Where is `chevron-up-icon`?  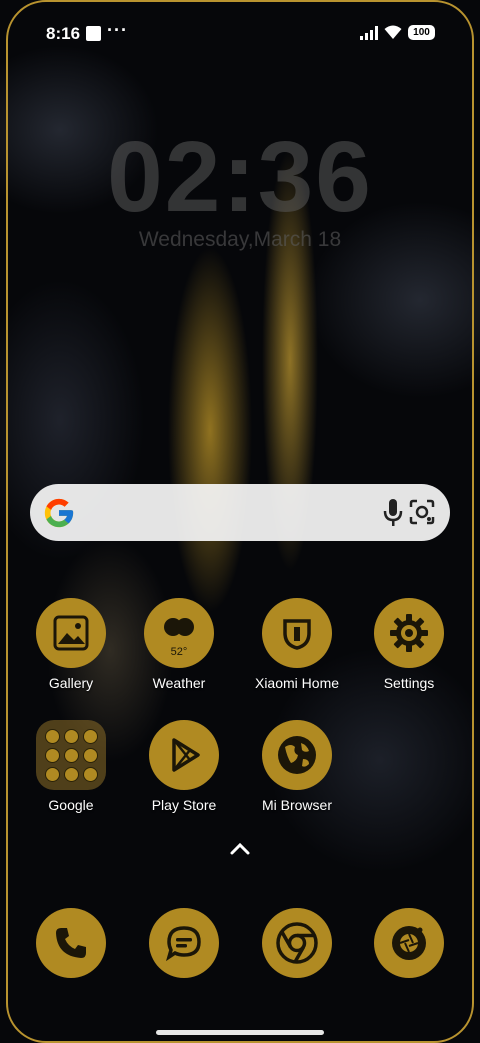 chevron-up-icon is located at coordinates (240, 849).